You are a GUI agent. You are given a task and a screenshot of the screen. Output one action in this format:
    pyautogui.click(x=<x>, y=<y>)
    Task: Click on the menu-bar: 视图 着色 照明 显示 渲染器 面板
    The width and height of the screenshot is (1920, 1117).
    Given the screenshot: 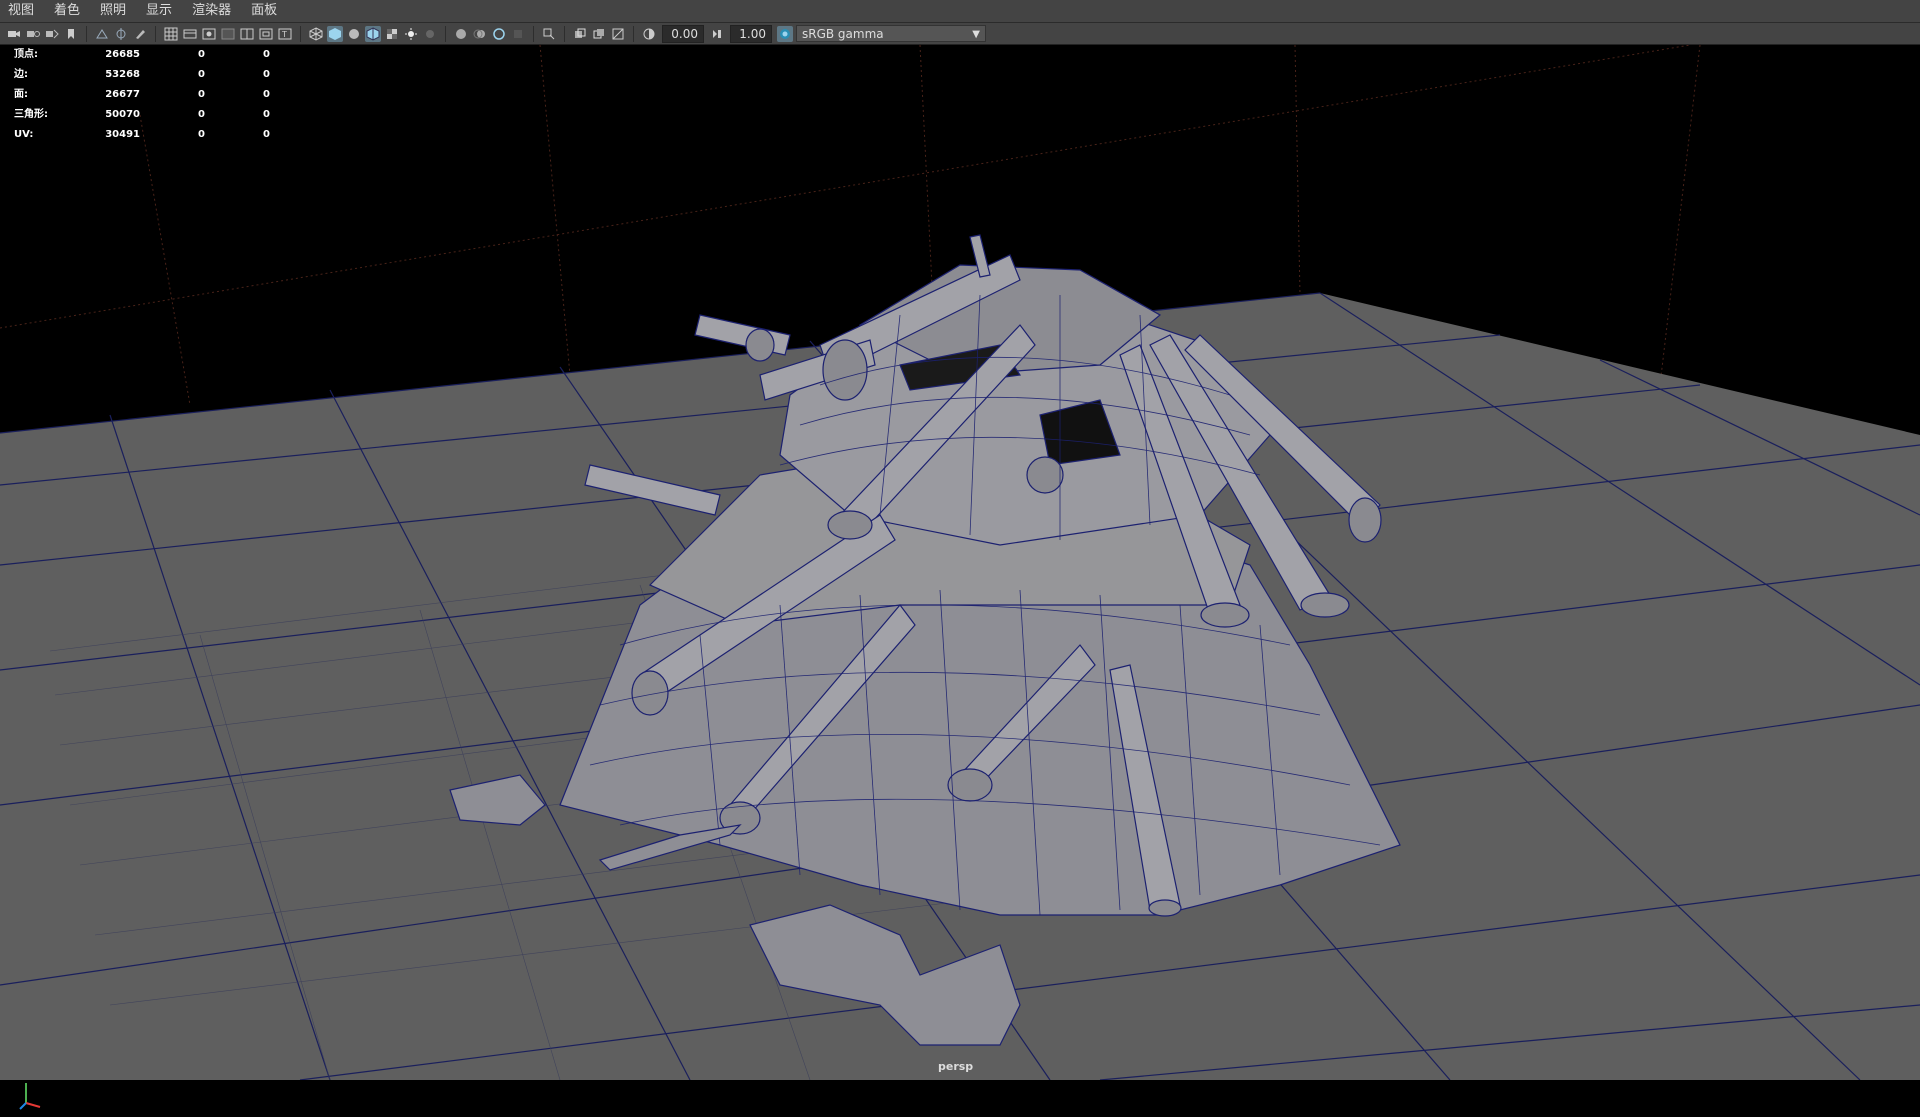 What is the action you would take?
    pyautogui.click(x=960, y=11)
    